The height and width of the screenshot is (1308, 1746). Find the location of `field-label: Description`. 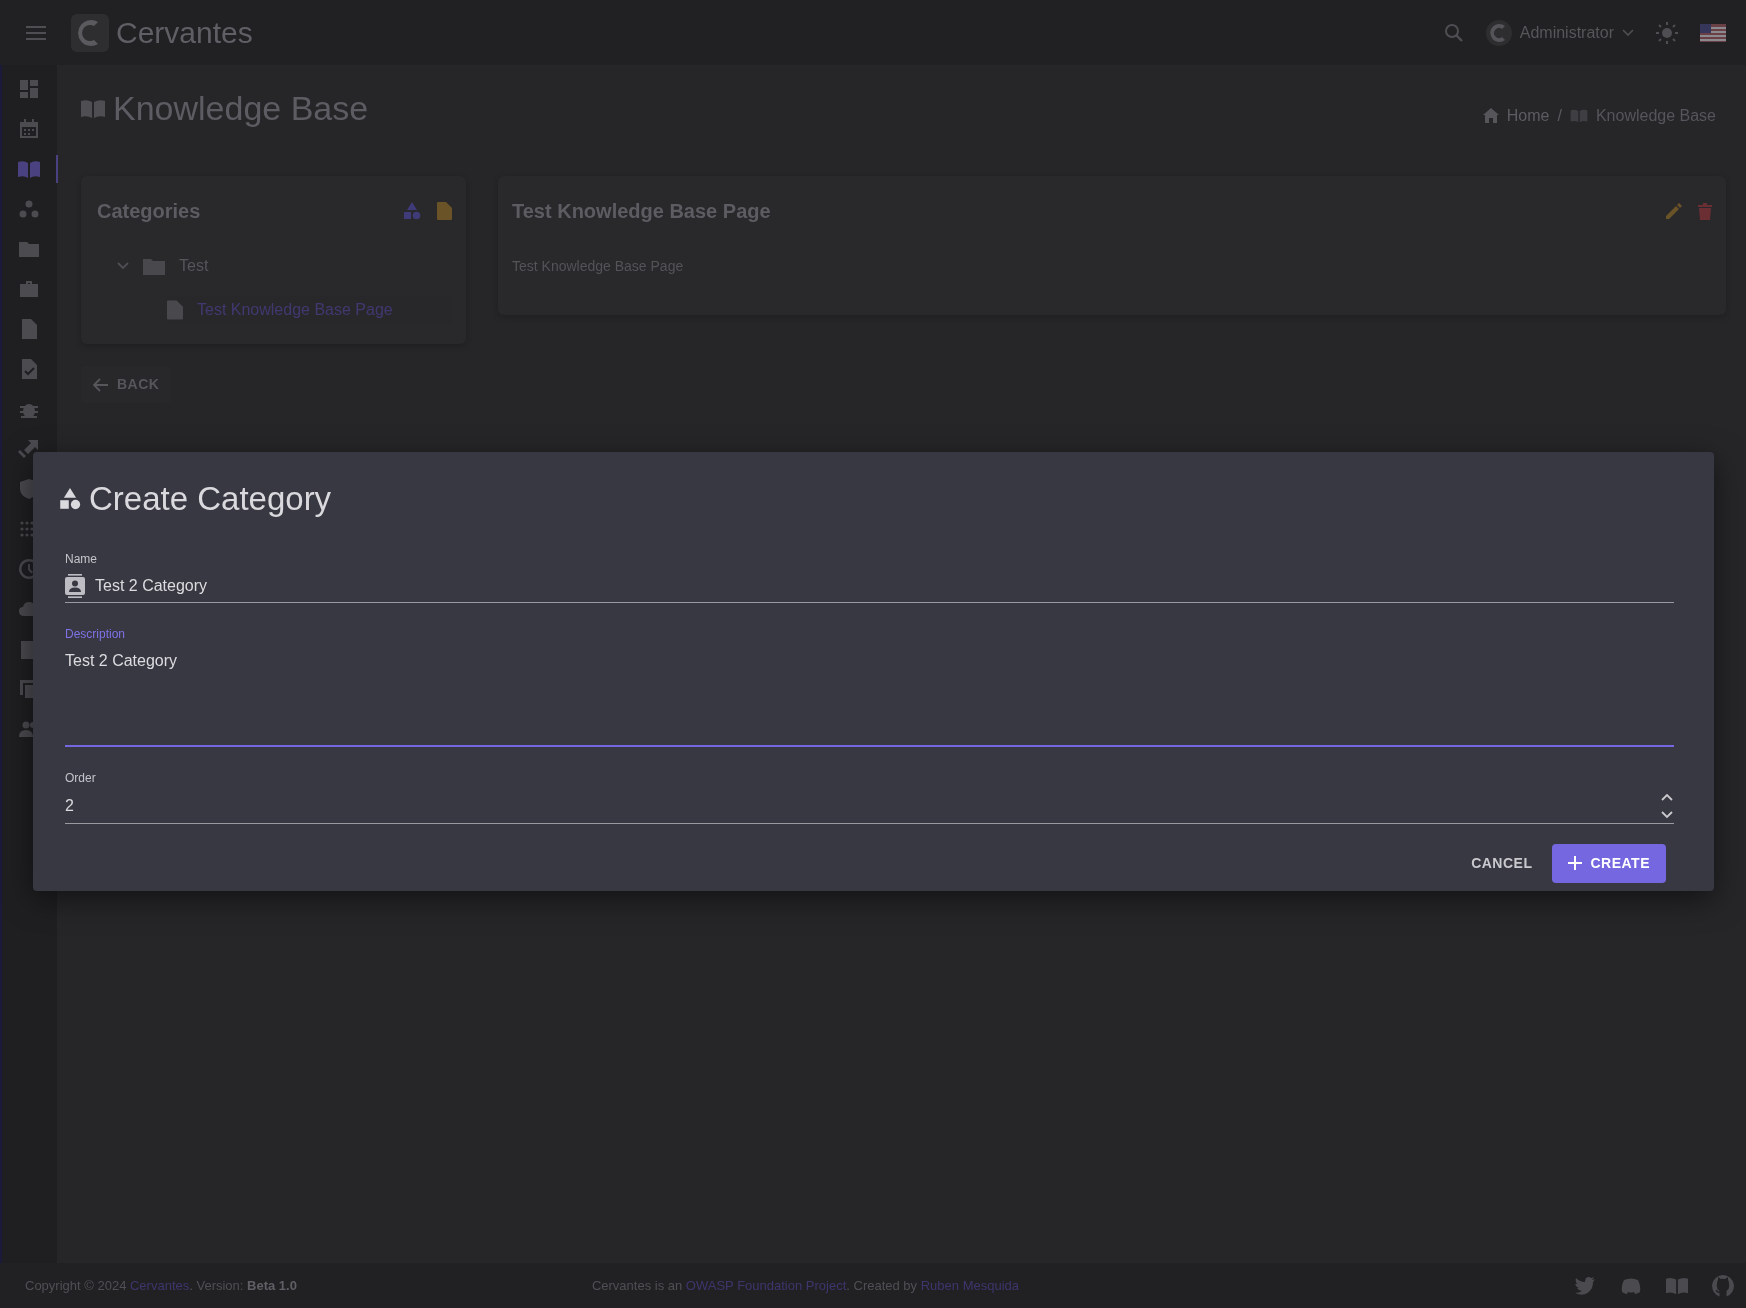

field-label: Description is located at coordinates (96, 634).